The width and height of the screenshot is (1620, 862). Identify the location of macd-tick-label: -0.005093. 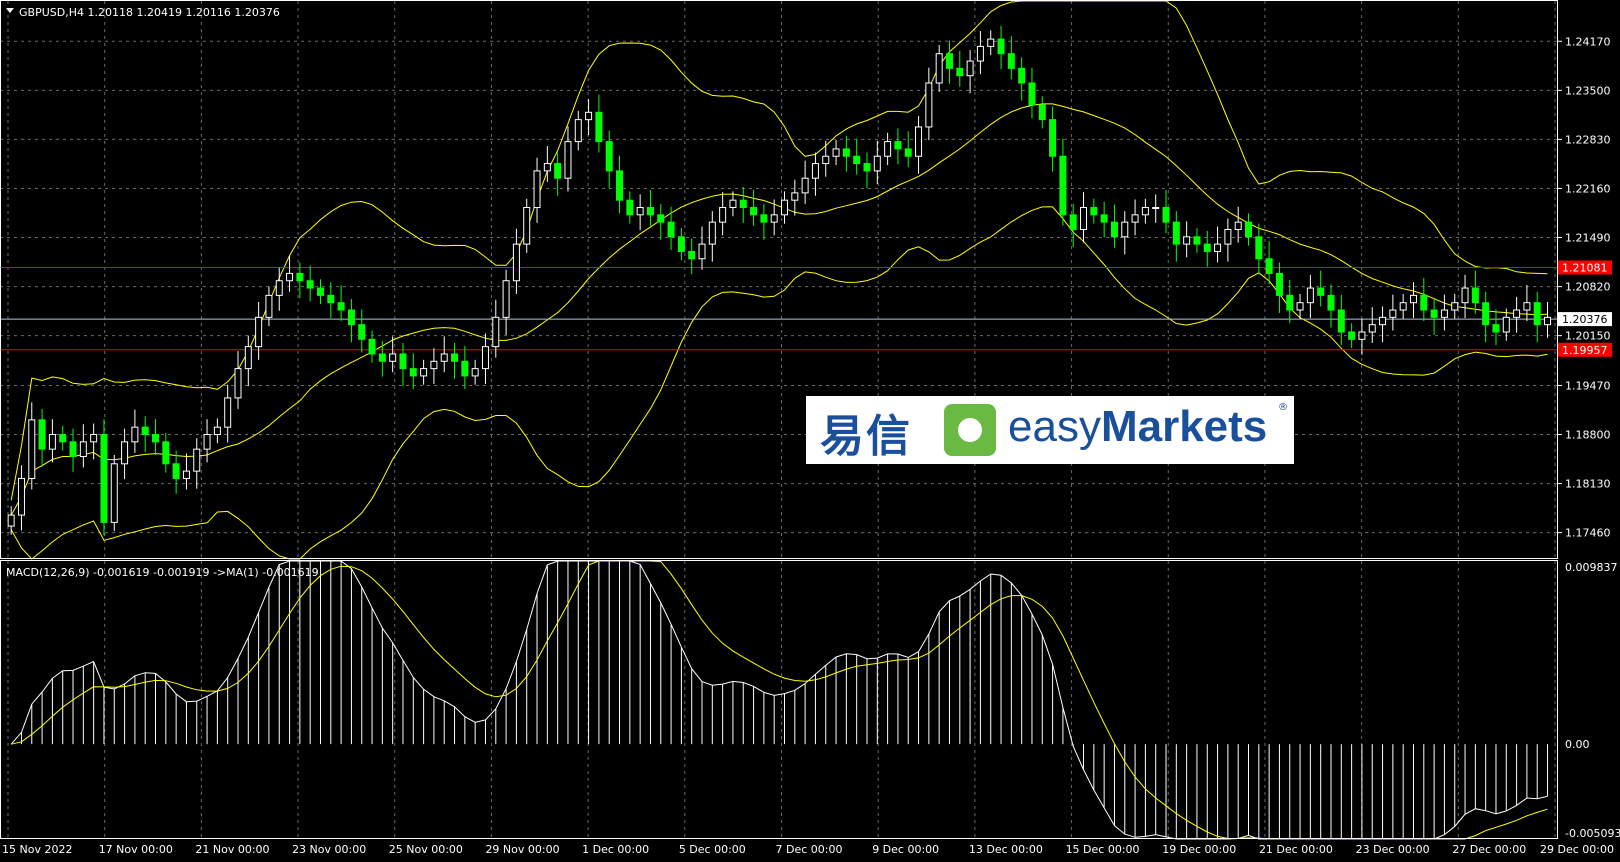
(1592, 833).